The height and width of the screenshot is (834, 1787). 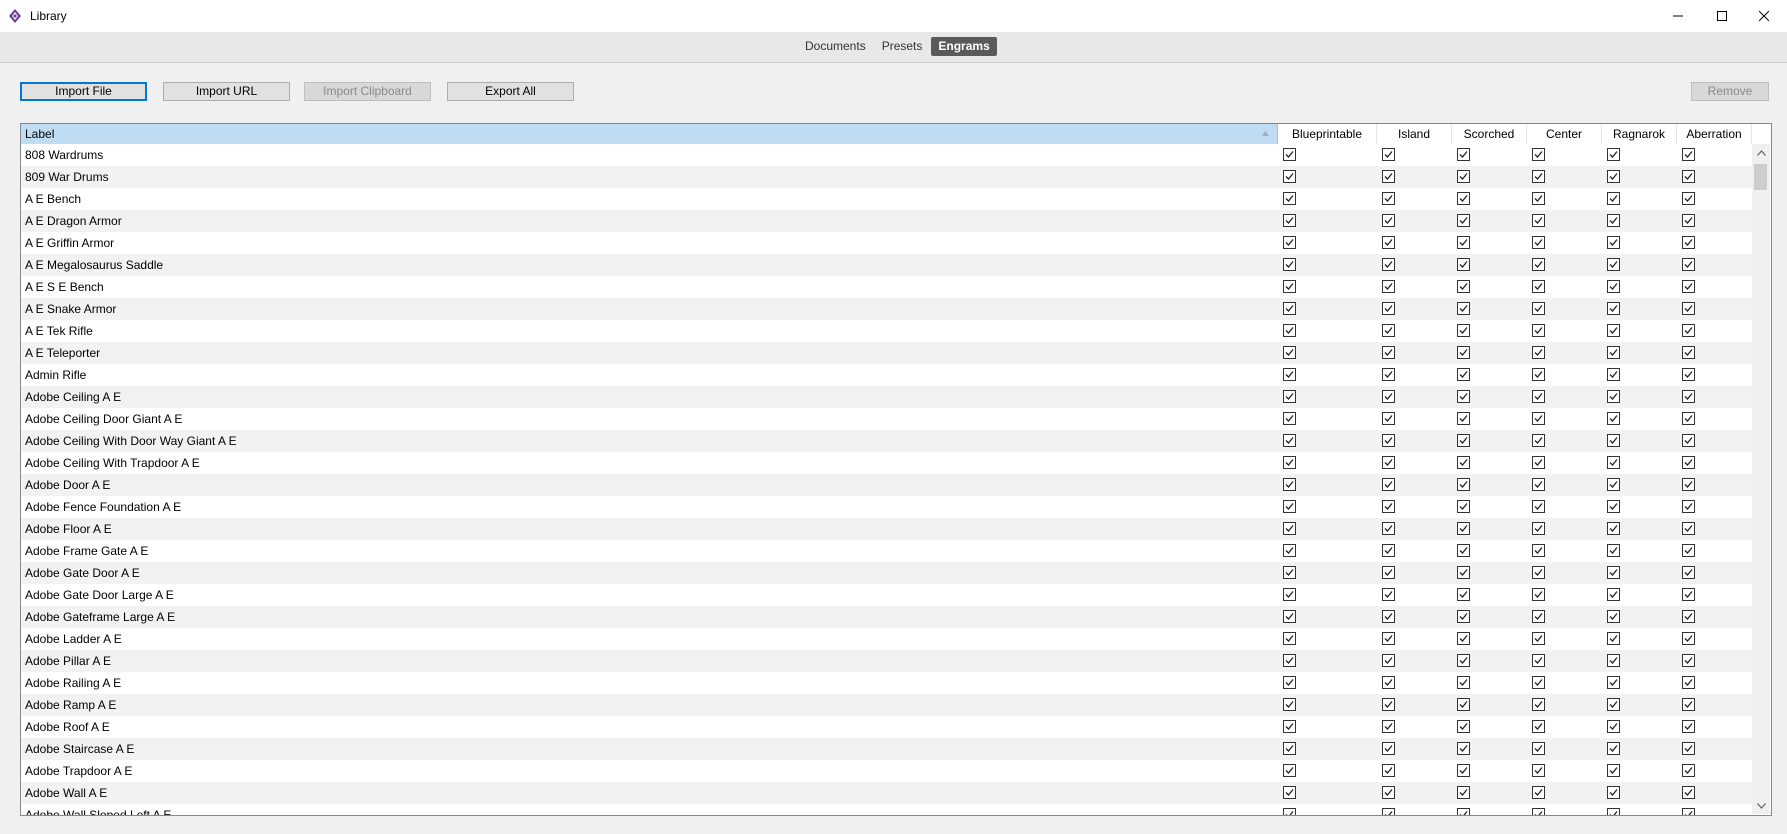 I want to click on table-row: Adobe Fence Foundation A E, so click(x=886, y=507).